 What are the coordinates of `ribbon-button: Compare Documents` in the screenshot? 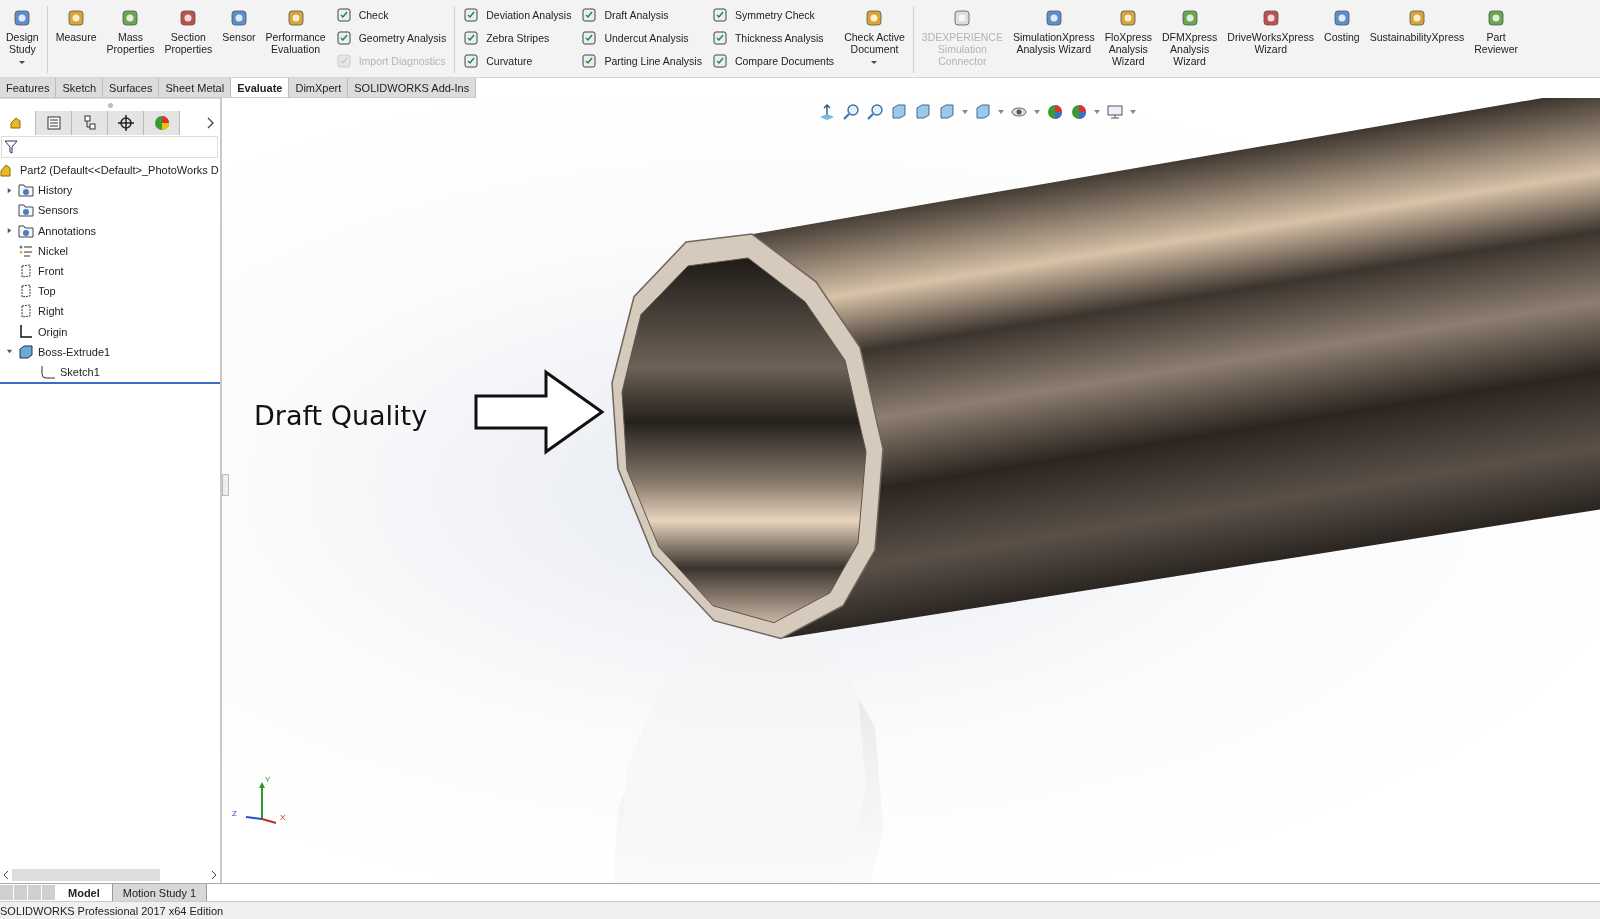 It's located at (773, 61).